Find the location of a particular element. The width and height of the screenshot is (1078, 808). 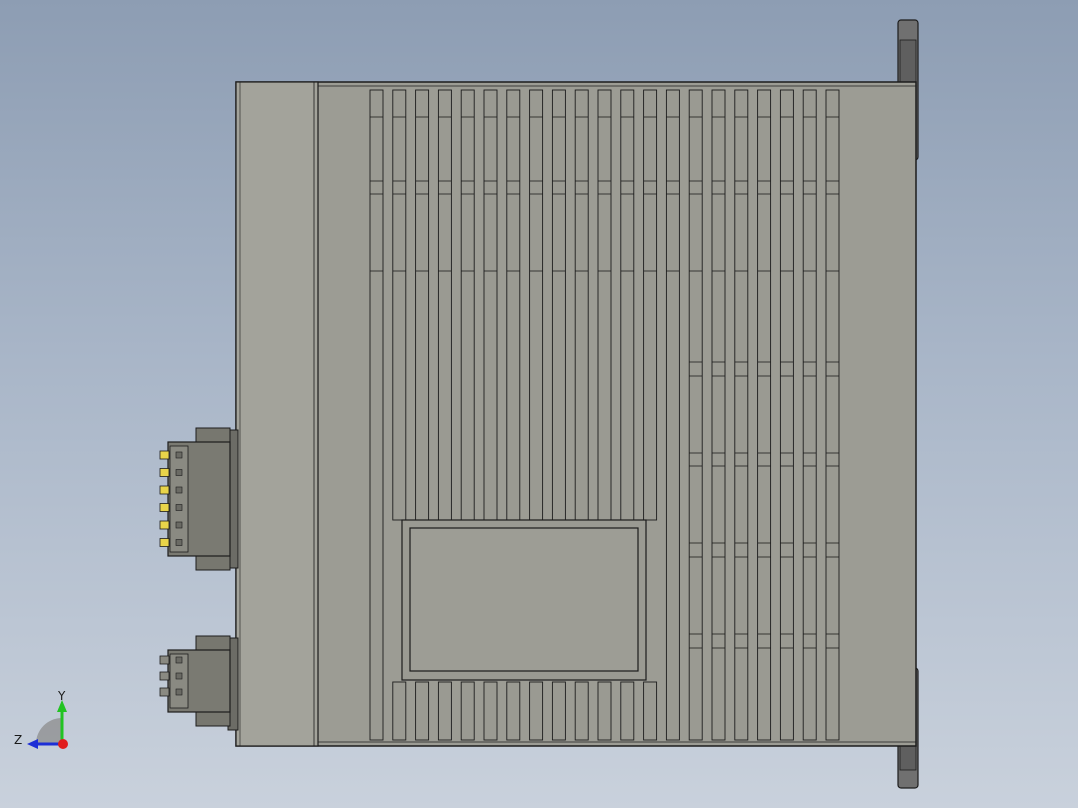

z-axis-label: Z is located at coordinates (18, 740).